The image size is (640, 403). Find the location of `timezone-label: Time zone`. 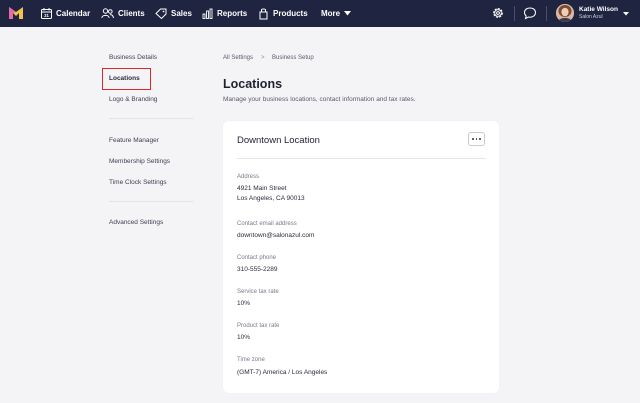

timezone-label: Time zone is located at coordinates (251, 360).